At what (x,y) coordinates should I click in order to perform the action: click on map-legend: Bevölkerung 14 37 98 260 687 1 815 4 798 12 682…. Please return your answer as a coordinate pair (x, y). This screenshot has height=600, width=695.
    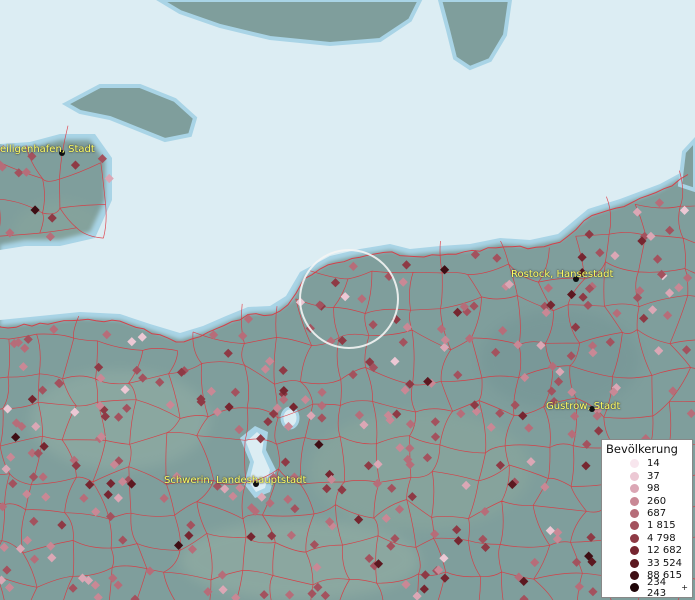
    Looking at the image, I should click on (647, 518).